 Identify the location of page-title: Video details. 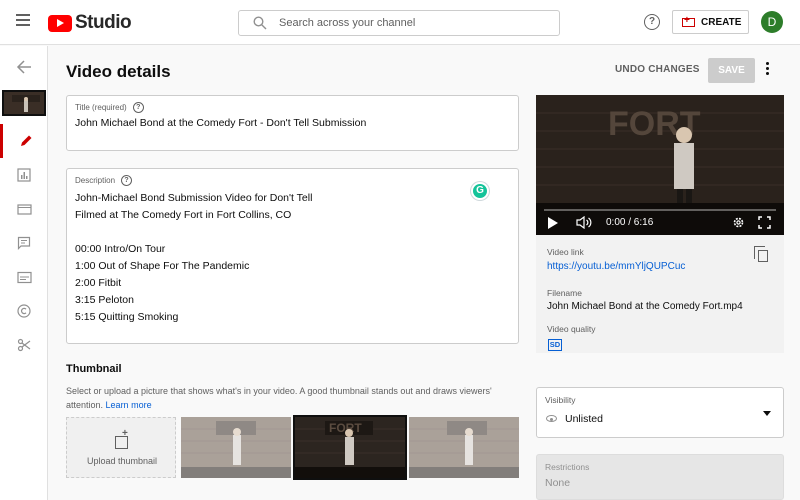
(118, 71).